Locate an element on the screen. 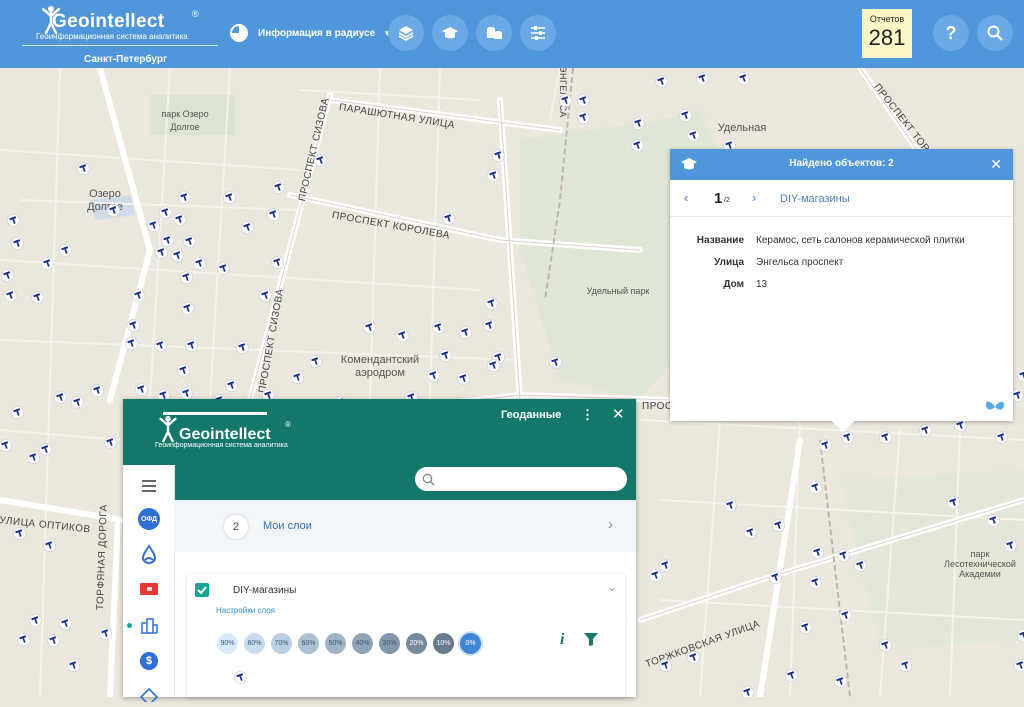 The height and width of the screenshot is (707, 1024). education-button is located at coordinates (450, 33).